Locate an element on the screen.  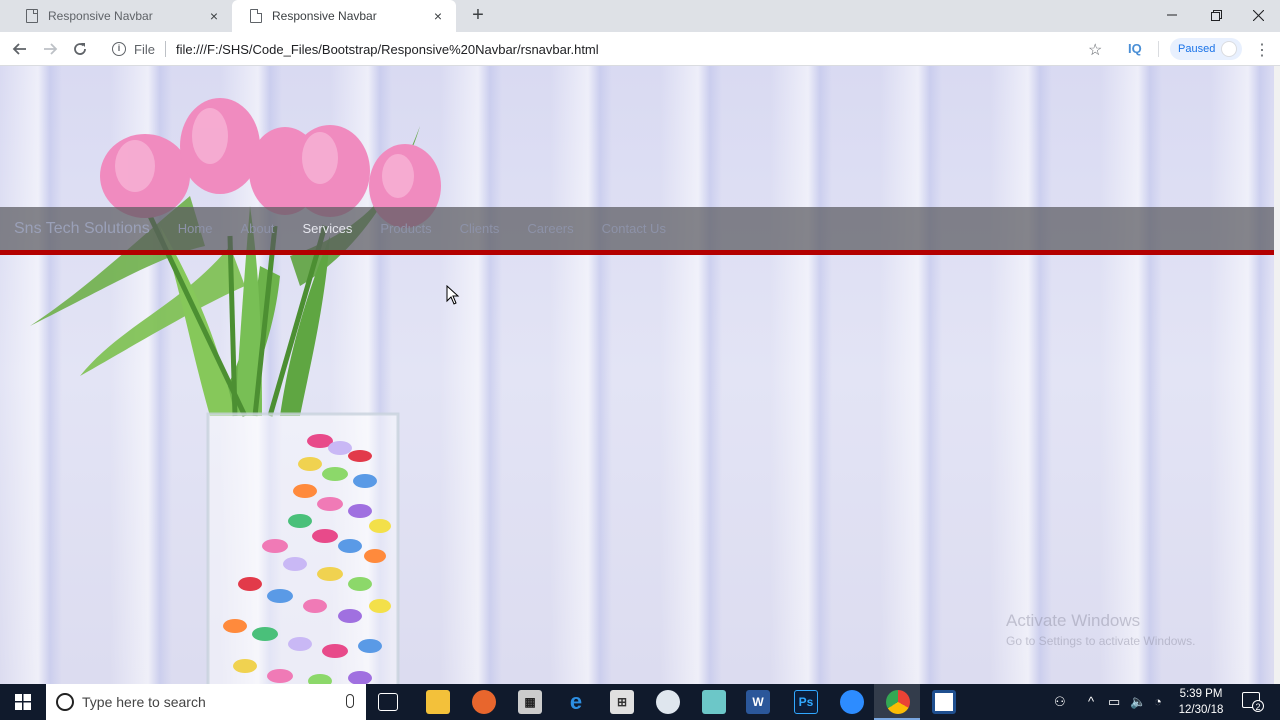
tab-active: Responsive Navbar × is located at coordinates (344, 16).